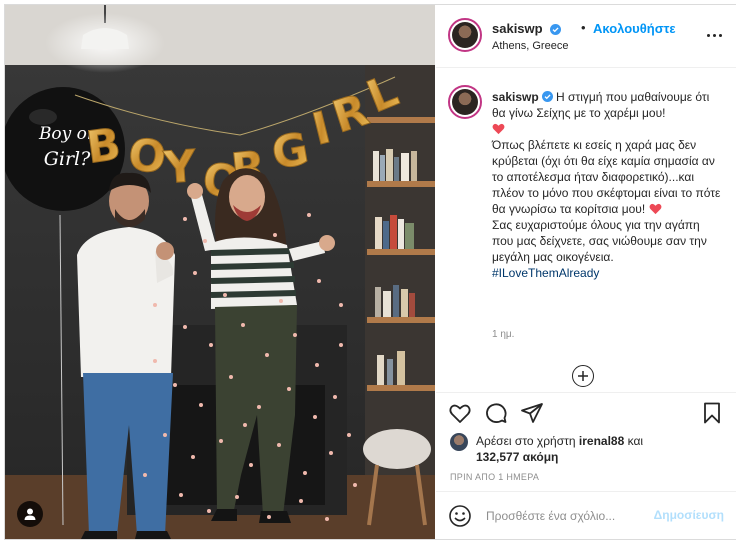 The width and height of the screenshot is (740, 544). Describe the element at coordinates (601, 441) in the screenshot. I see `liker-username: irenal88` at that location.